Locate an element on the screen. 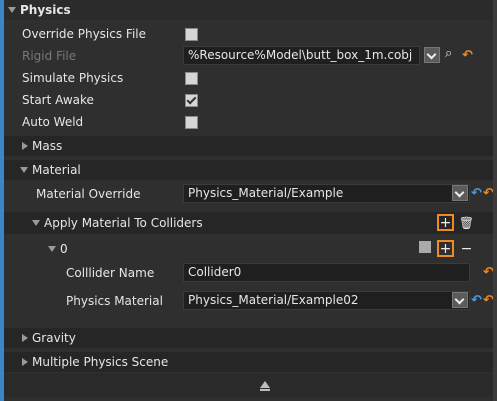 Image resolution: width=497 pixels, height=401 pixels. multiple-physics-scene-label: Multiple Physics Scene is located at coordinates (100, 362).